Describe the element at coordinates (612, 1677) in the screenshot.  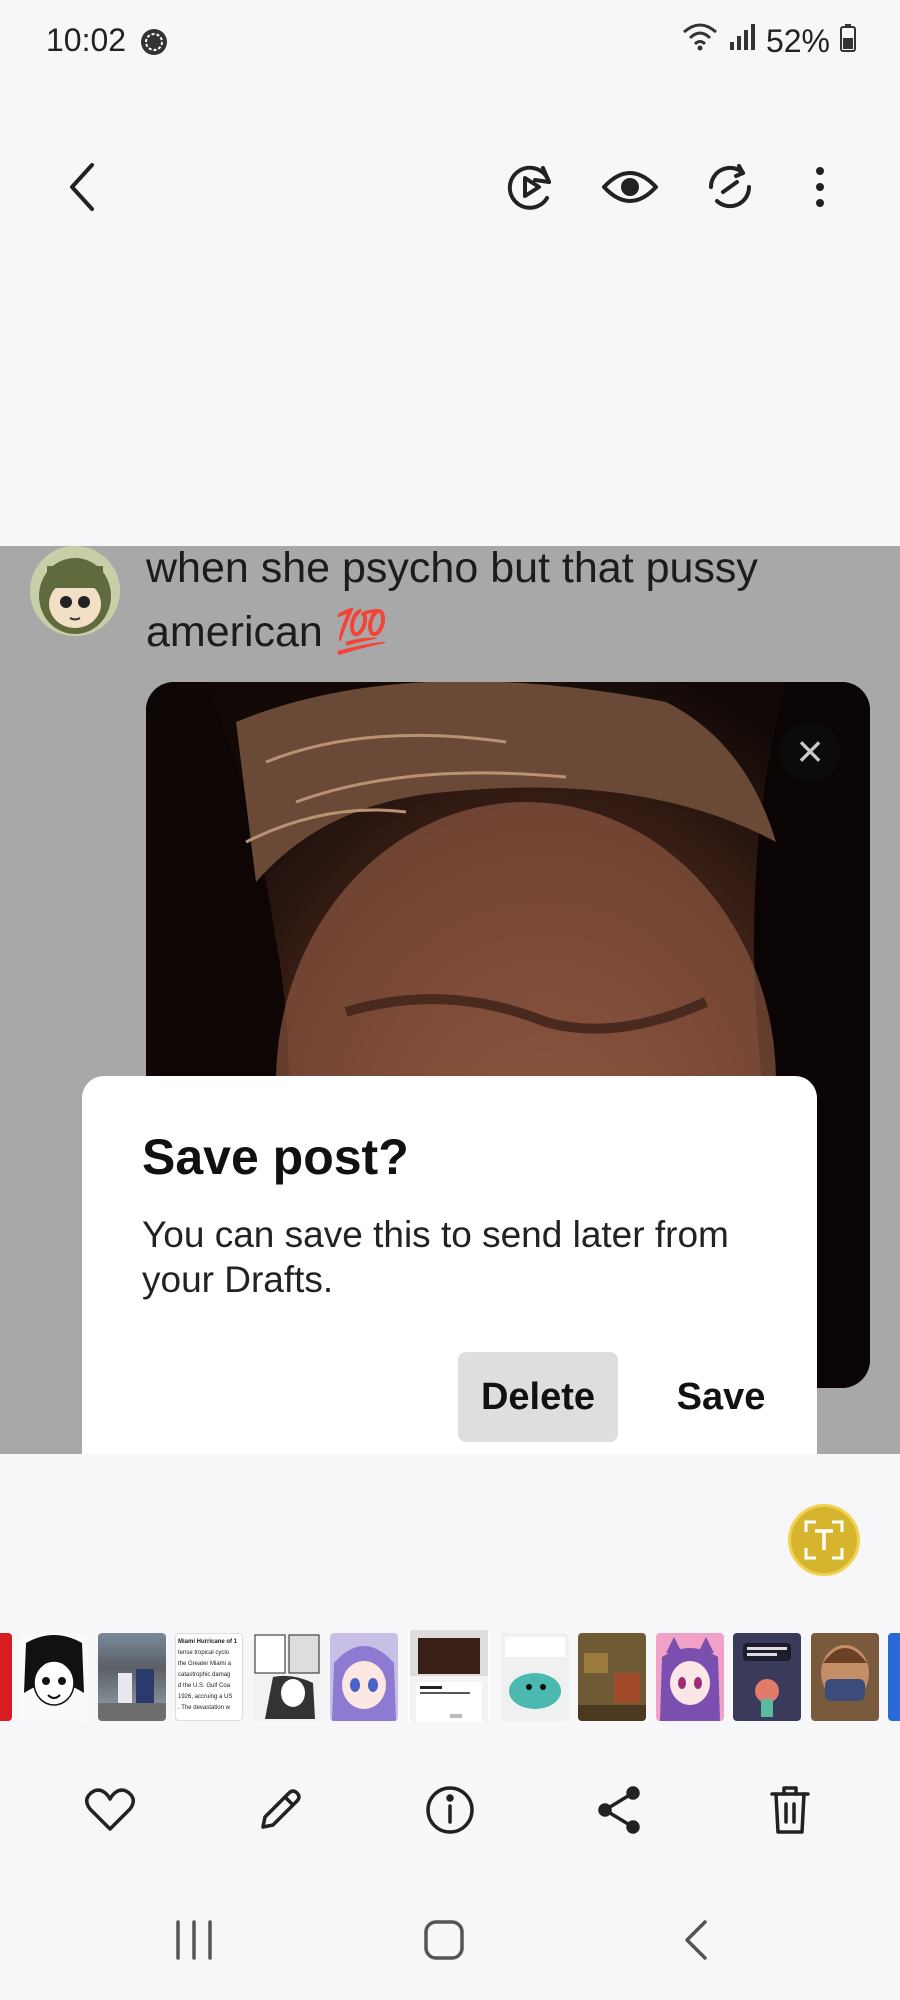
I see `thumb-room-photo` at that location.